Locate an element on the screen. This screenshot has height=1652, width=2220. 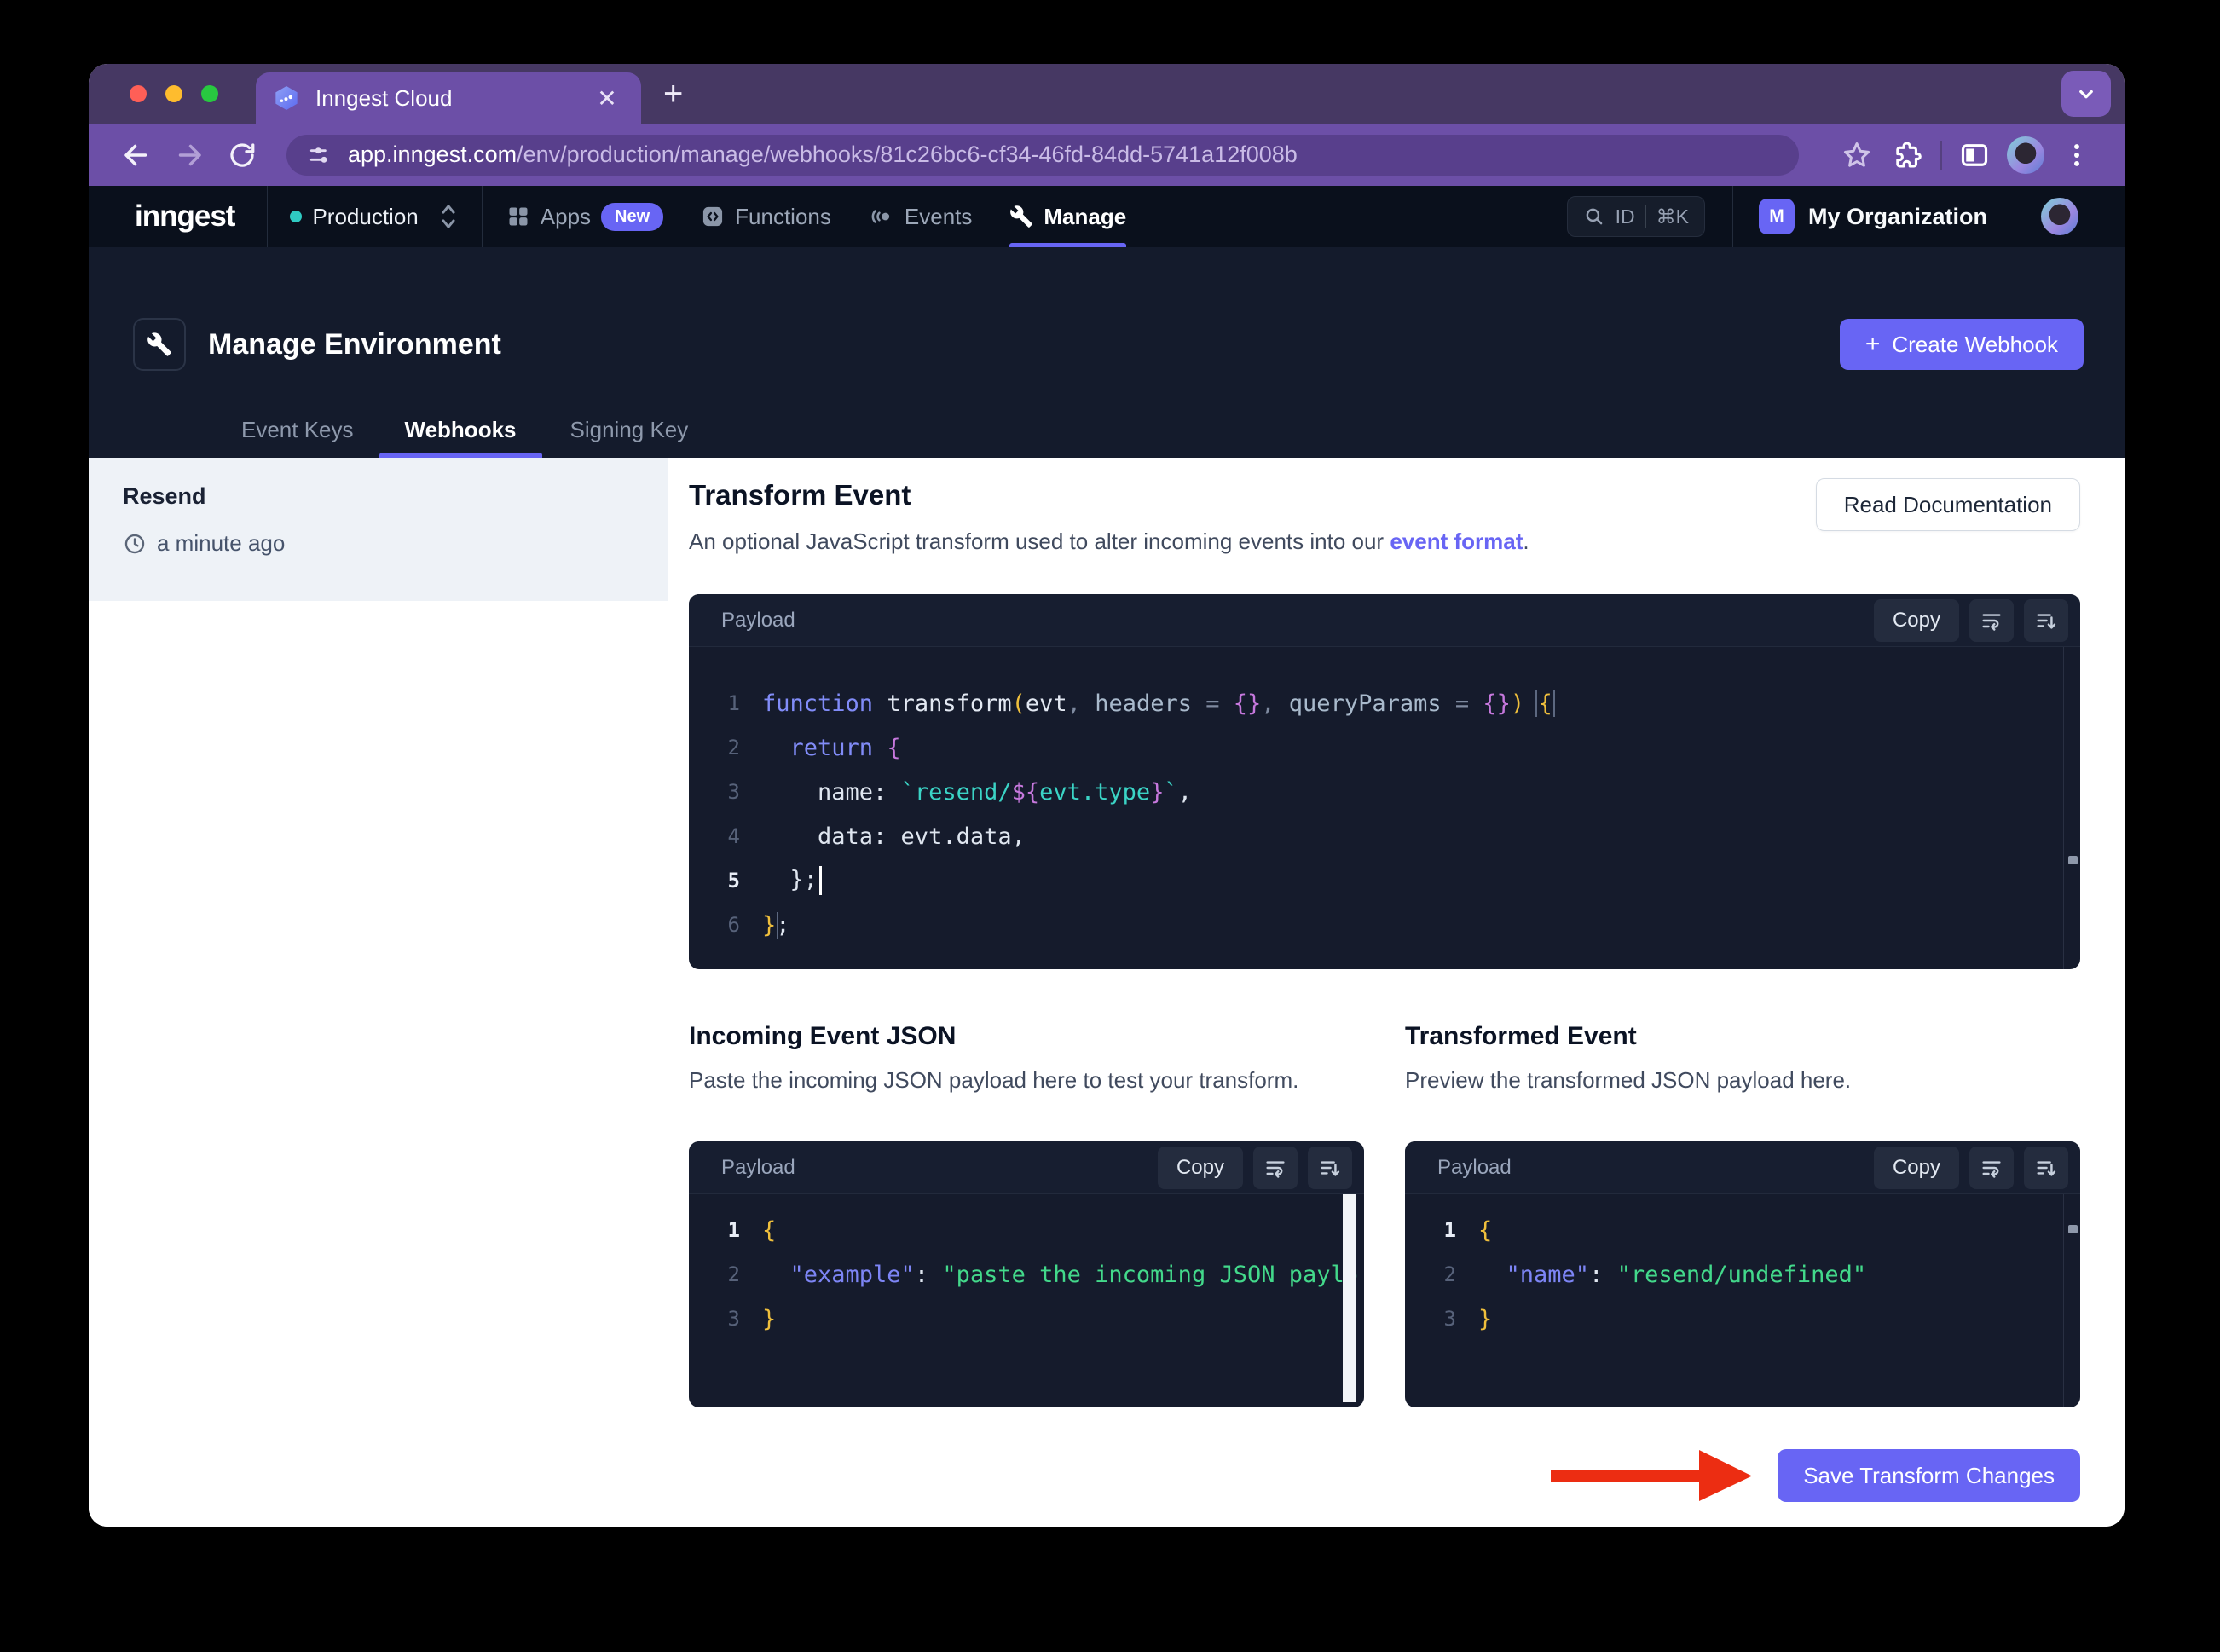
line-number: 3 is located at coordinates (1449, 1319).